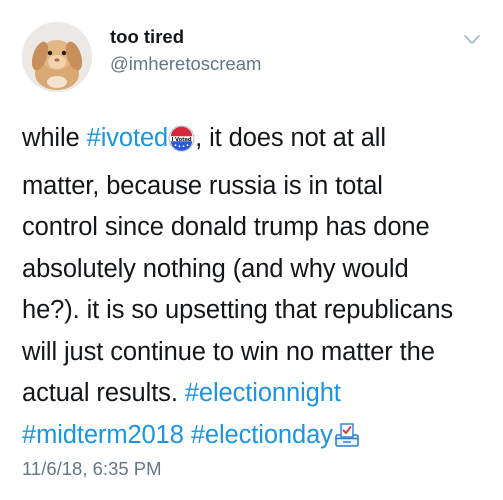 The image size is (503, 500). What do you see at coordinates (181, 145) in the screenshot?
I see `i-voted-sticker-icon: I Voted` at bounding box center [181, 145].